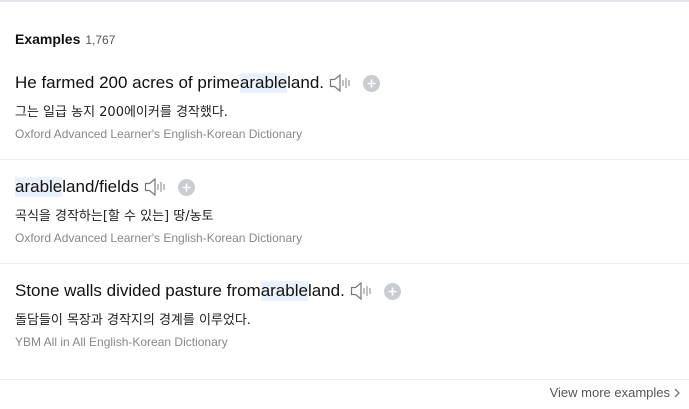 The width and height of the screenshot is (689, 409). What do you see at coordinates (138, 290) in the screenshot?
I see `sentence-text: Stone walls divided pasture from` at bounding box center [138, 290].